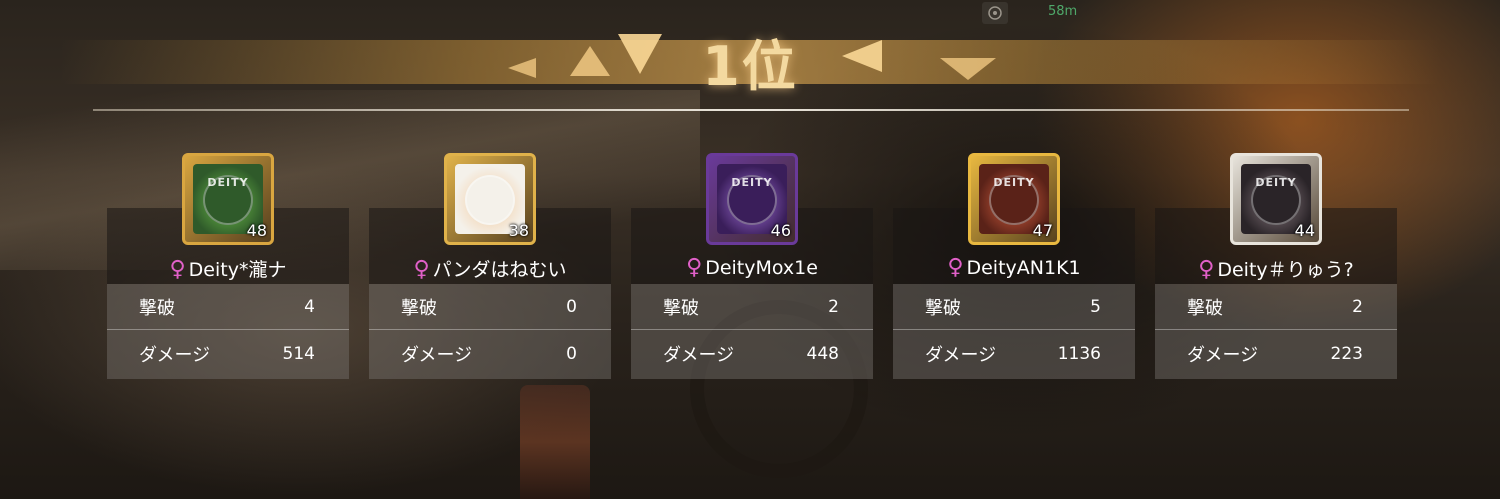  Describe the element at coordinates (571, 306) in the screenshot. I see `kills-value: 0` at that location.